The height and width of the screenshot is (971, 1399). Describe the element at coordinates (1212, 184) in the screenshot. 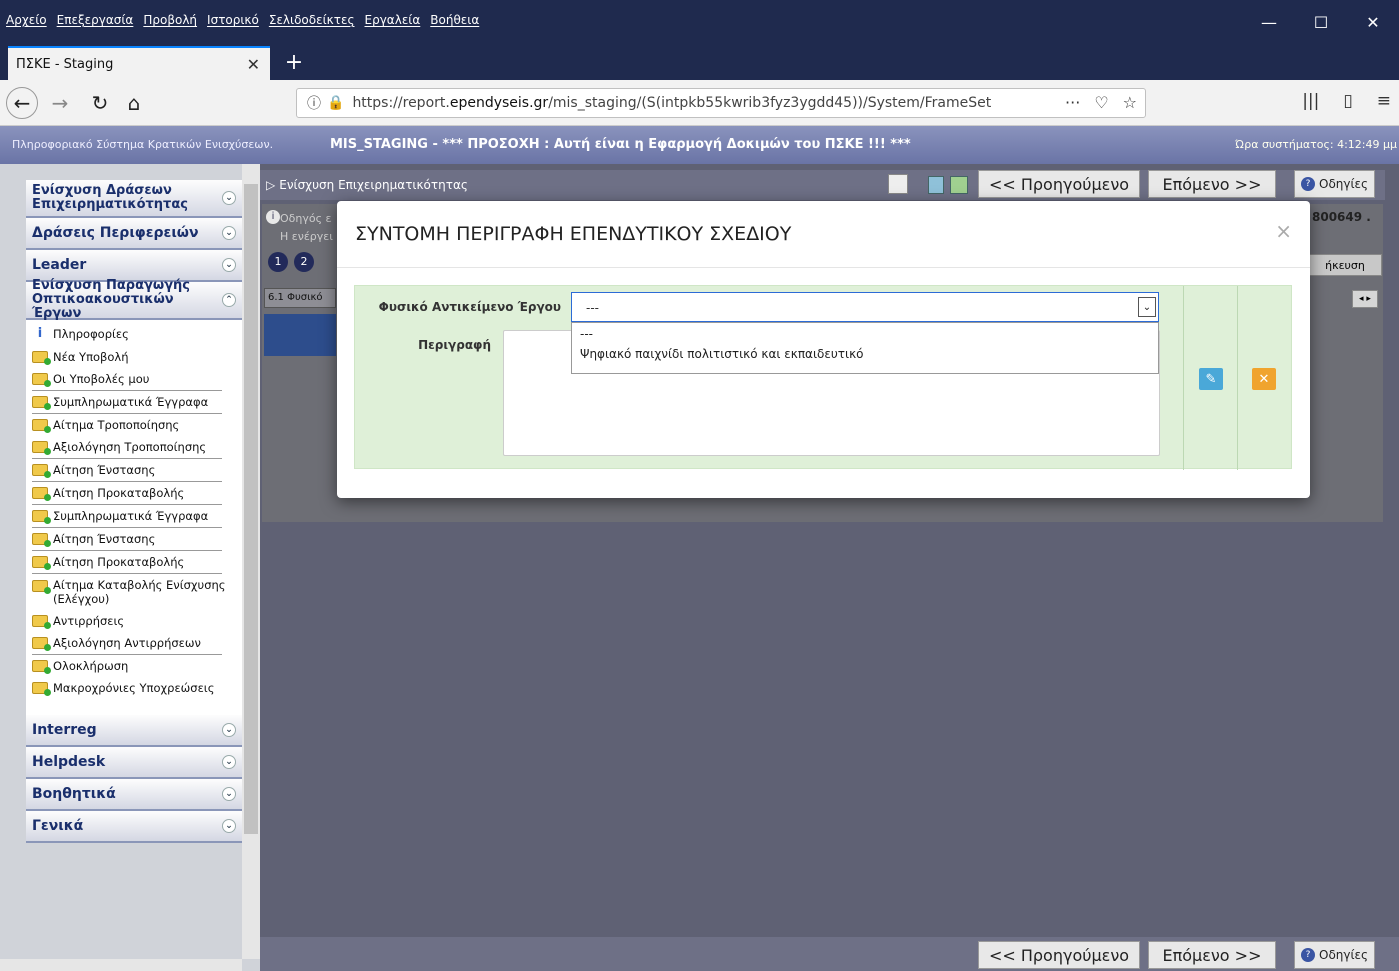

I see `next-button-top: Επόμενο >>` at that location.